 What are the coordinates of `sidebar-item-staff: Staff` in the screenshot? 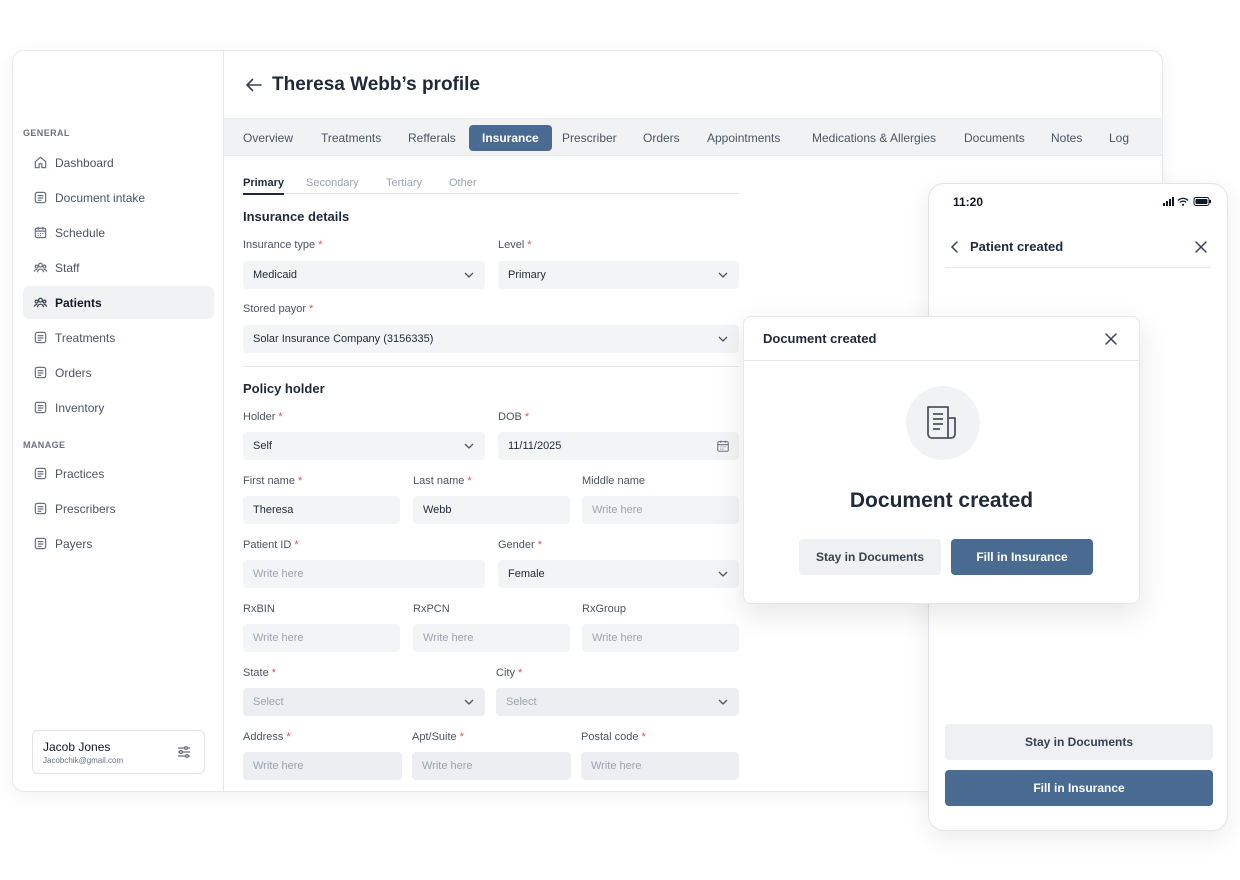 It's located at (118, 267).